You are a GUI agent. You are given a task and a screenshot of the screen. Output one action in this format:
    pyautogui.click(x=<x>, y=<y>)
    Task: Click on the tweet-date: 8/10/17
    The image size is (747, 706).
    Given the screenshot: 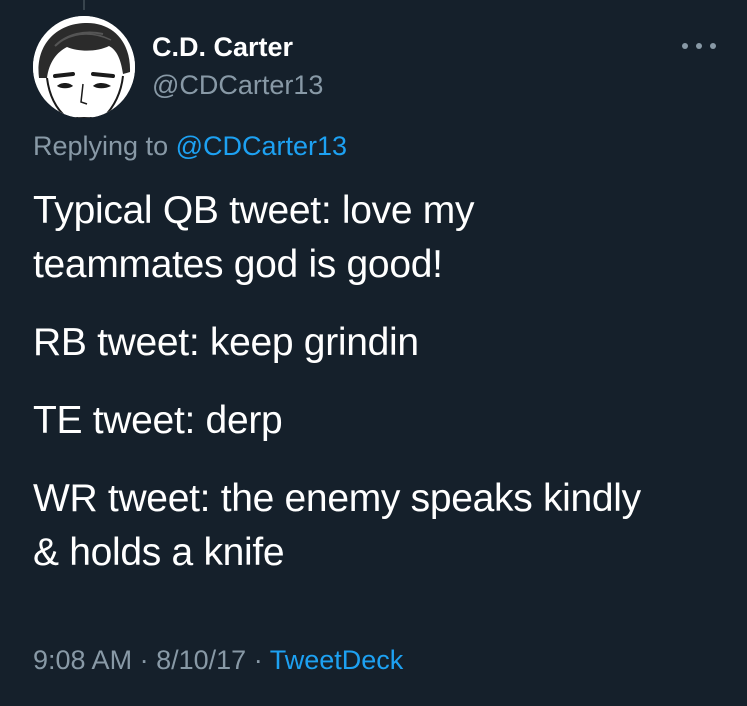 What is the action you would take?
    pyautogui.click(x=201, y=660)
    